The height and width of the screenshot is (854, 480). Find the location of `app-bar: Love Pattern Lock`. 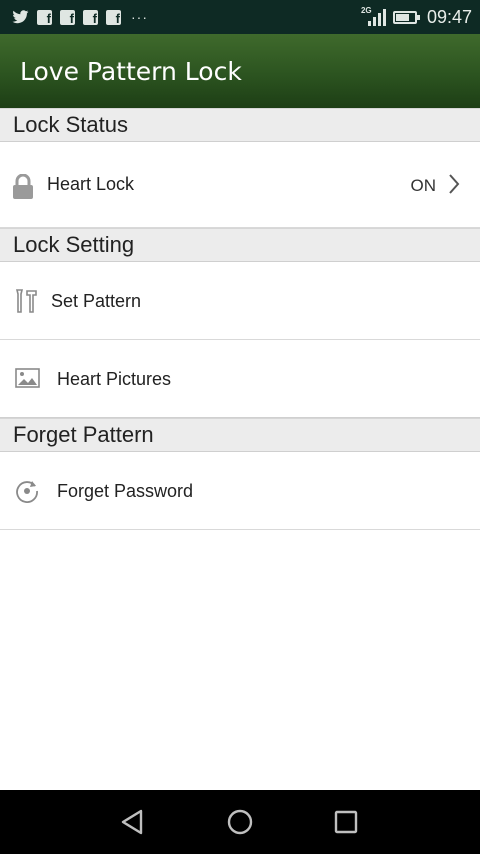

app-bar: Love Pattern Lock is located at coordinates (240, 71).